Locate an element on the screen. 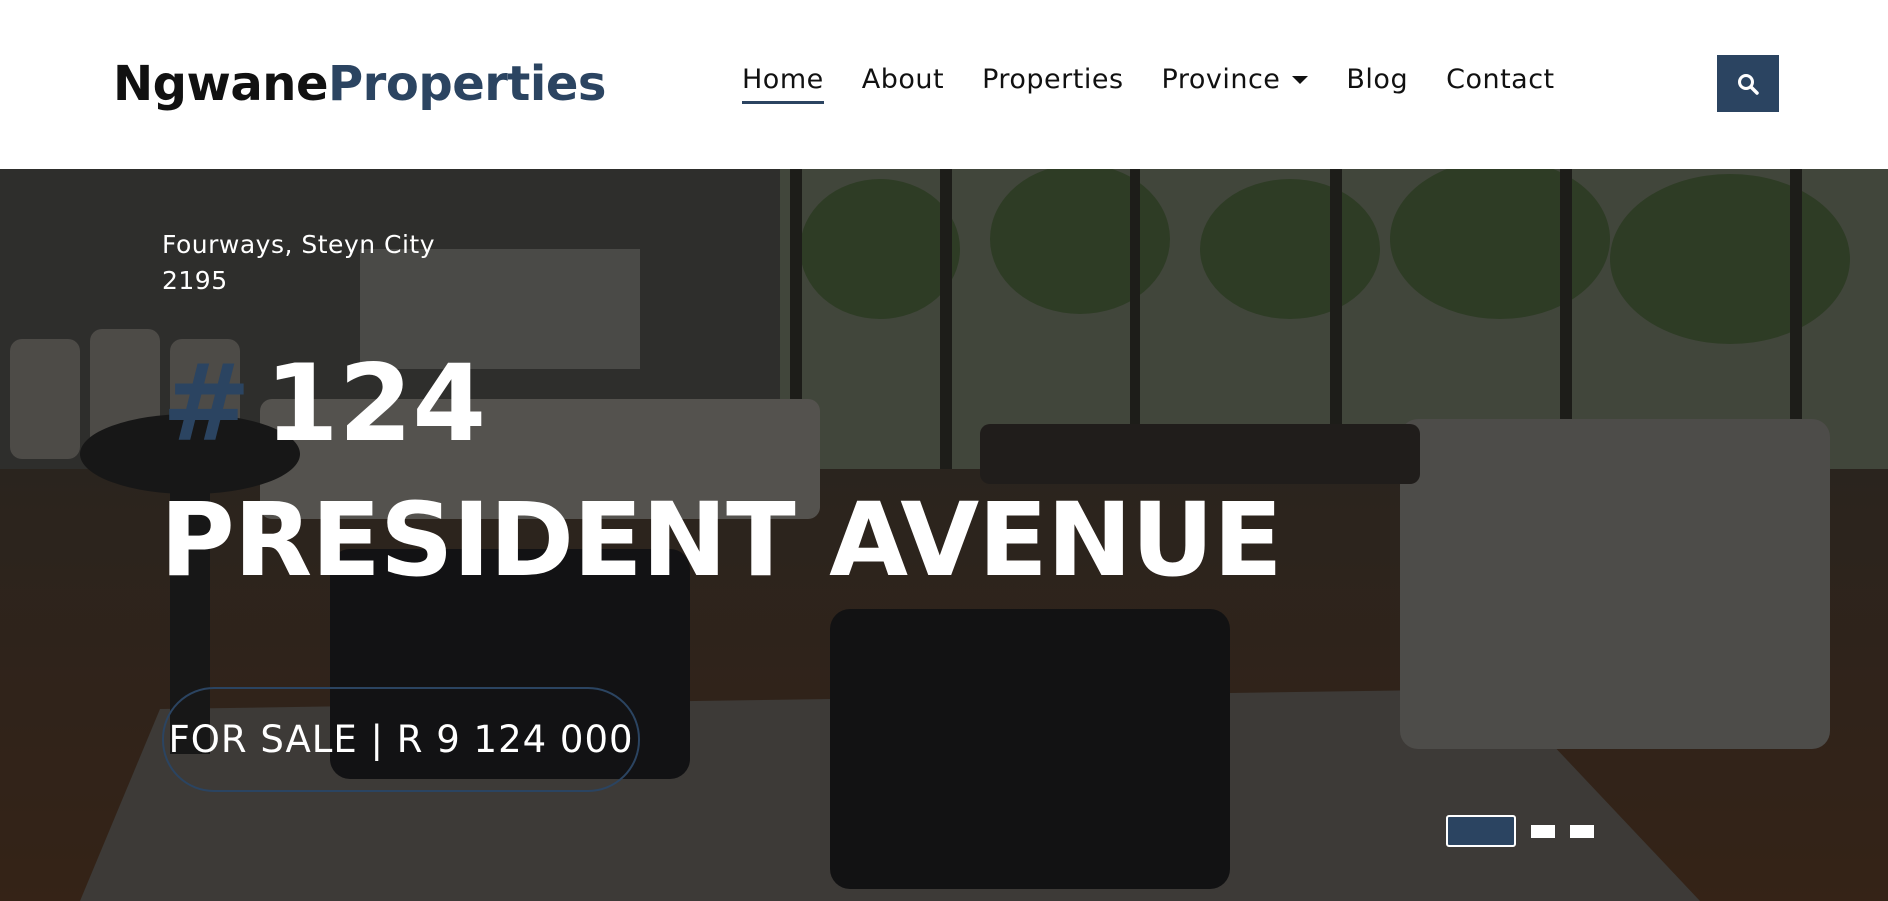  nav-blog: Blog is located at coordinates (1377, 80).